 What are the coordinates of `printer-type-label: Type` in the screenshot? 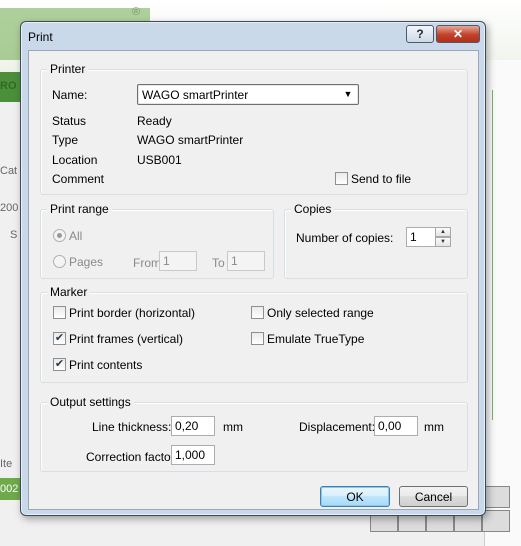 It's located at (65, 140).